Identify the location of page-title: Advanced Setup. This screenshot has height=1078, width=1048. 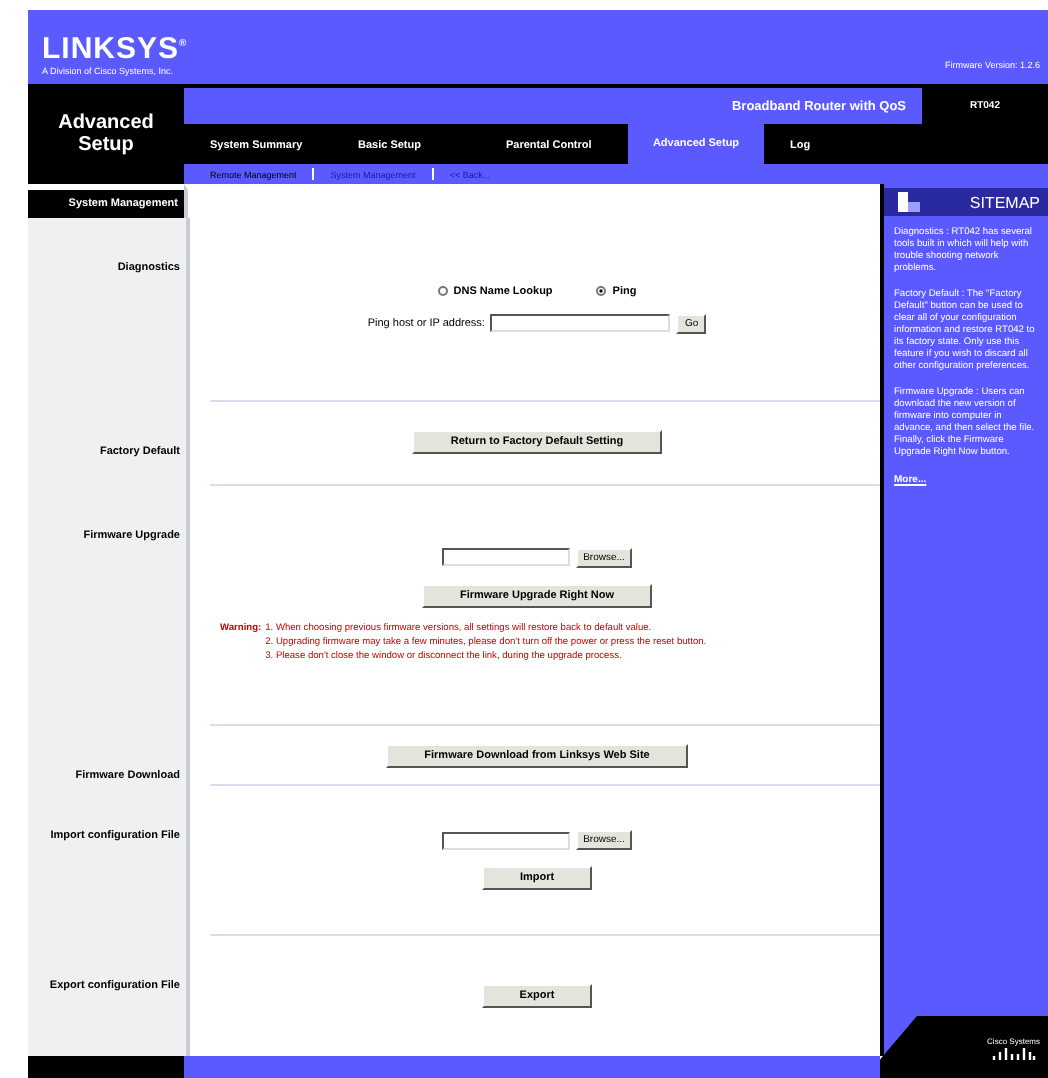
(106, 135).